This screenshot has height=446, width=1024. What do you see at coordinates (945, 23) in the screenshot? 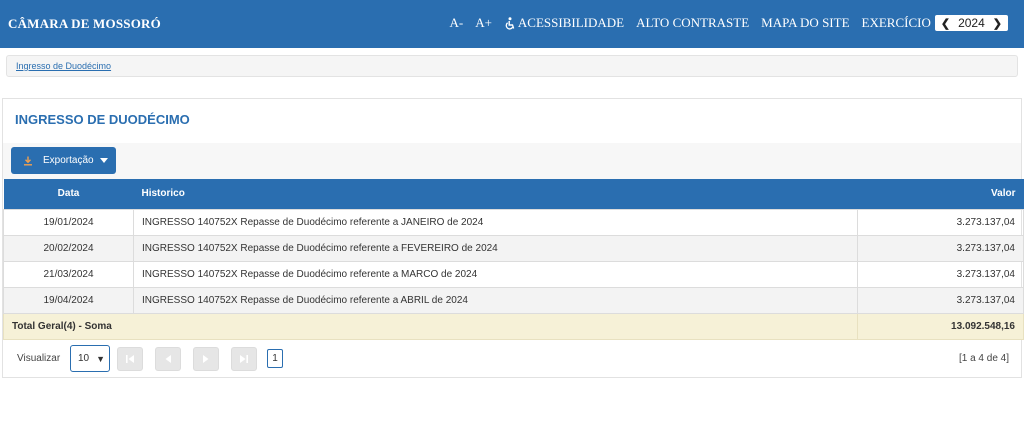
I see `year-prev-icon: ❮` at bounding box center [945, 23].